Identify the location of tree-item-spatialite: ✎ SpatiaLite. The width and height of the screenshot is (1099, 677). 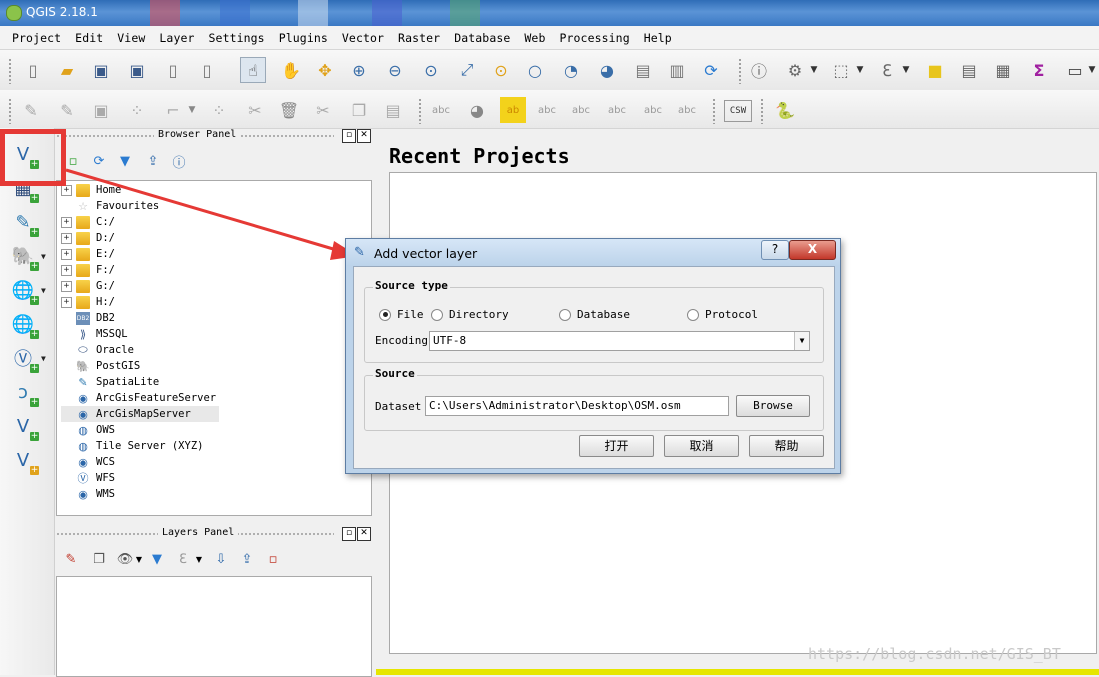
(110, 382).